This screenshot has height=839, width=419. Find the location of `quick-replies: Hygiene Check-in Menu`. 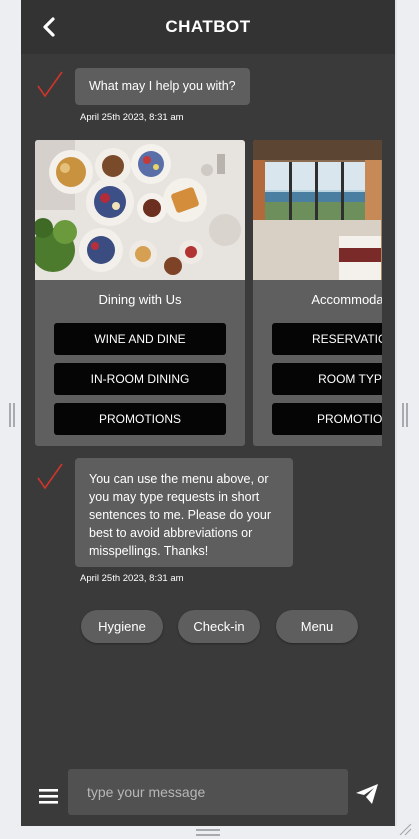

quick-replies: Hygiene Check-in Menu is located at coordinates (208, 627).